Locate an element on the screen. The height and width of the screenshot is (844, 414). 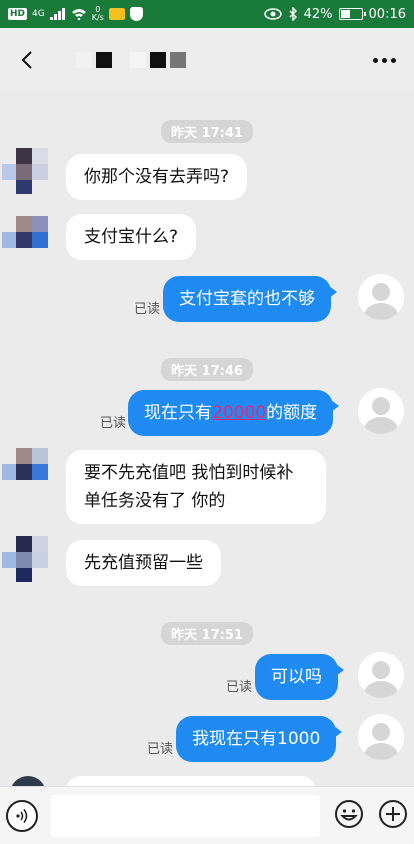
message-bubble: 现在只有20000的额度 is located at coordinates (234, 413).